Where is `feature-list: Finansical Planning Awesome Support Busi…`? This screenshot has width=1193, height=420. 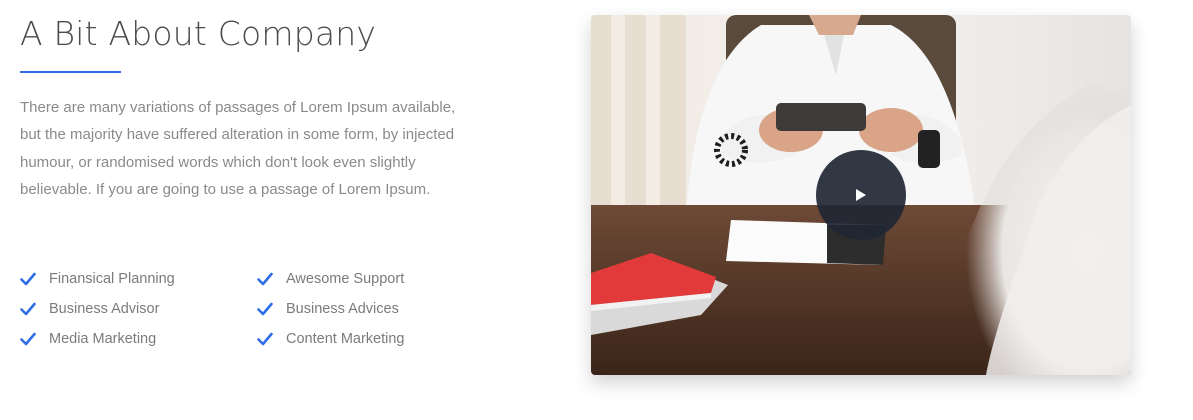
feature-list: Finansical Planning Awesome Support Busi… is located at coordinates (250, 309).